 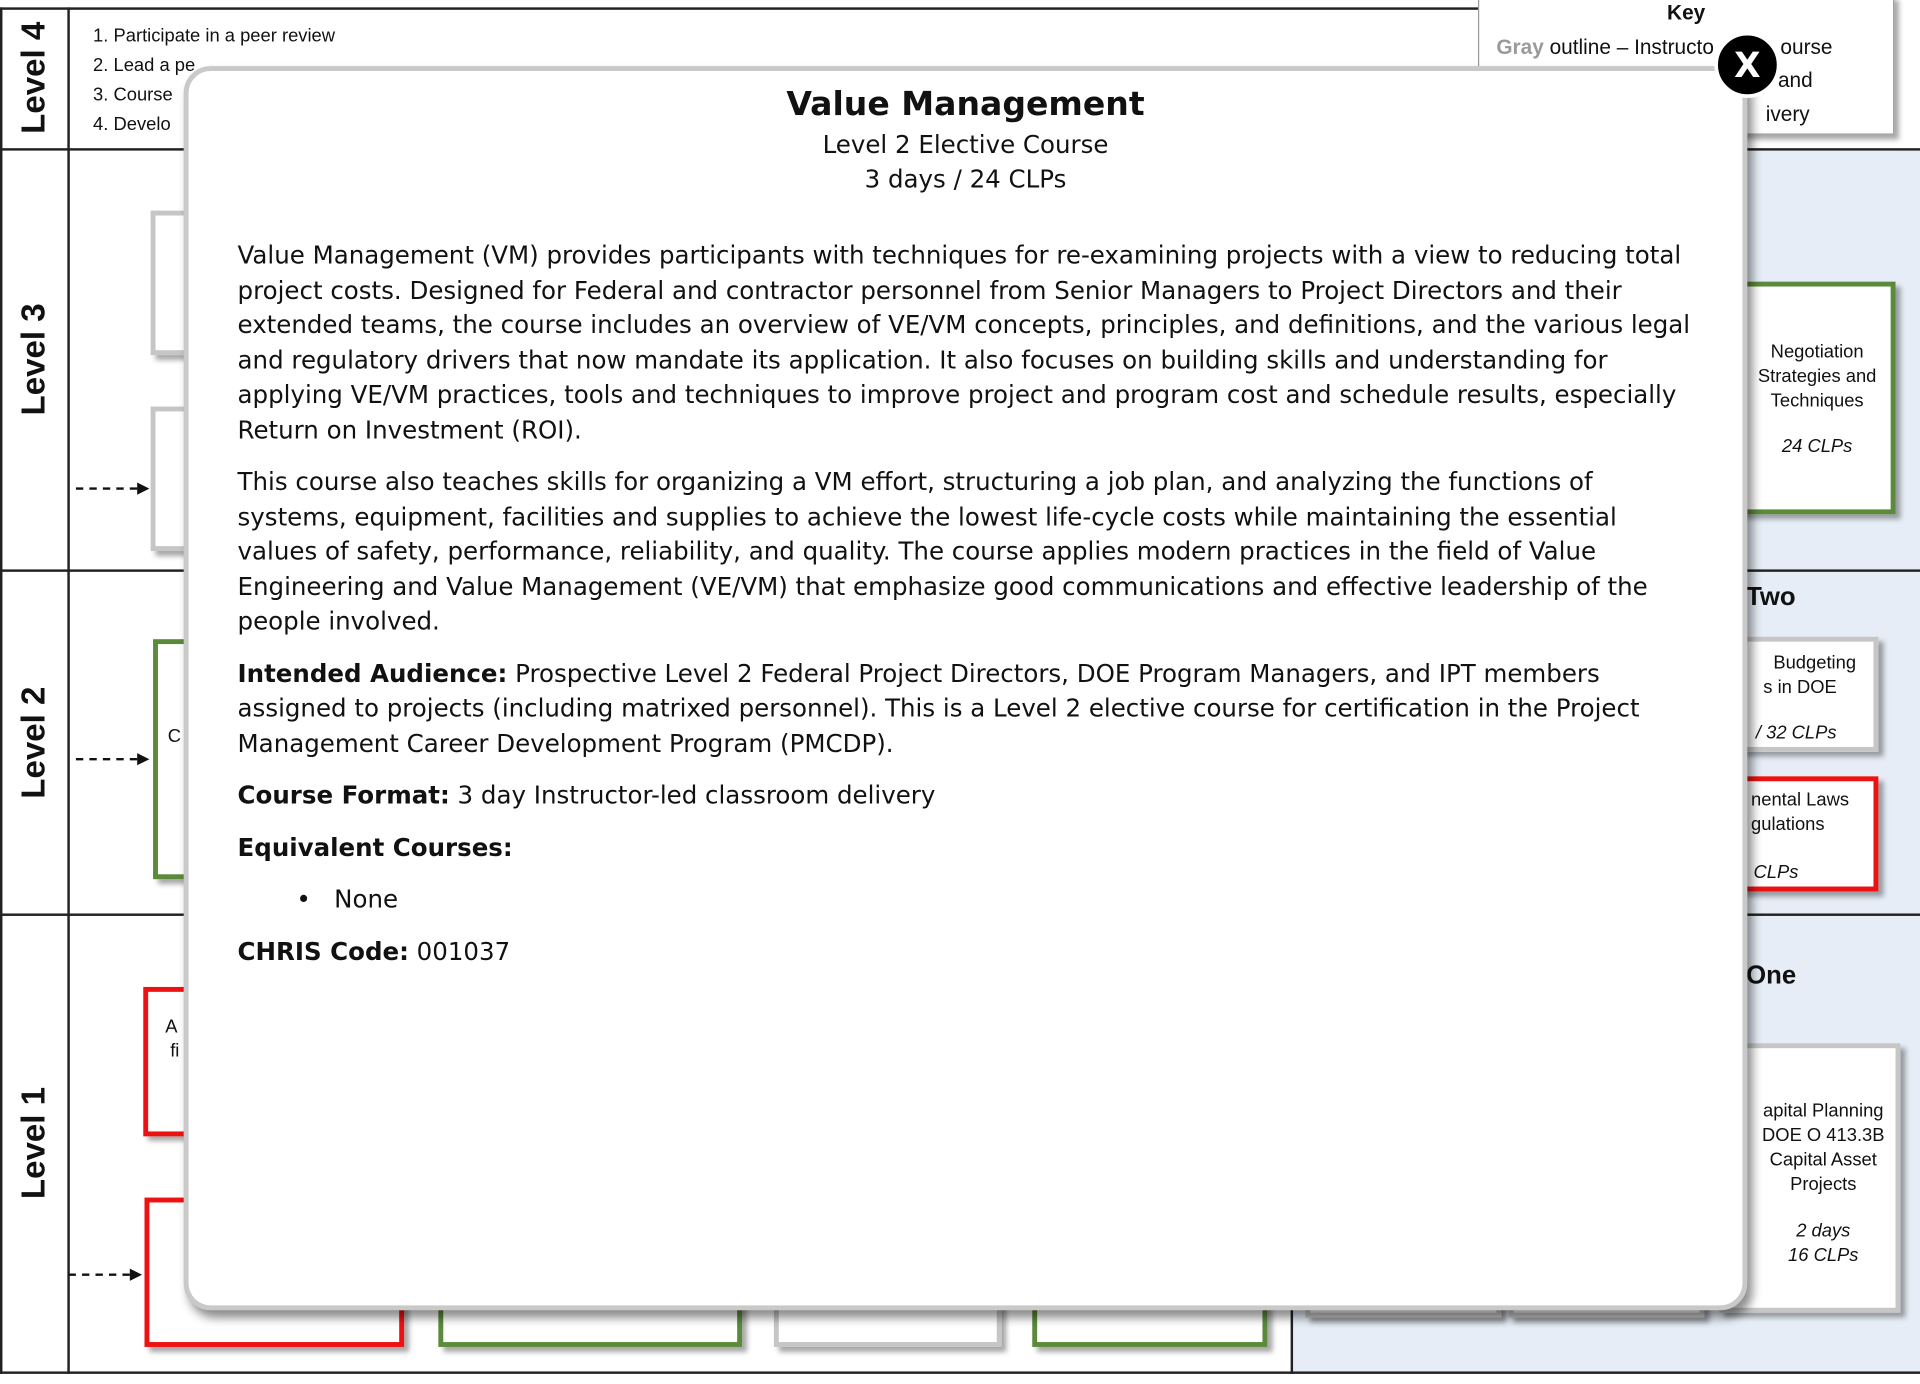 What do you see at coordinates (965, 104) in the screenshot?
I see `modal-title: Value Management` at bounding box center [965, 104].